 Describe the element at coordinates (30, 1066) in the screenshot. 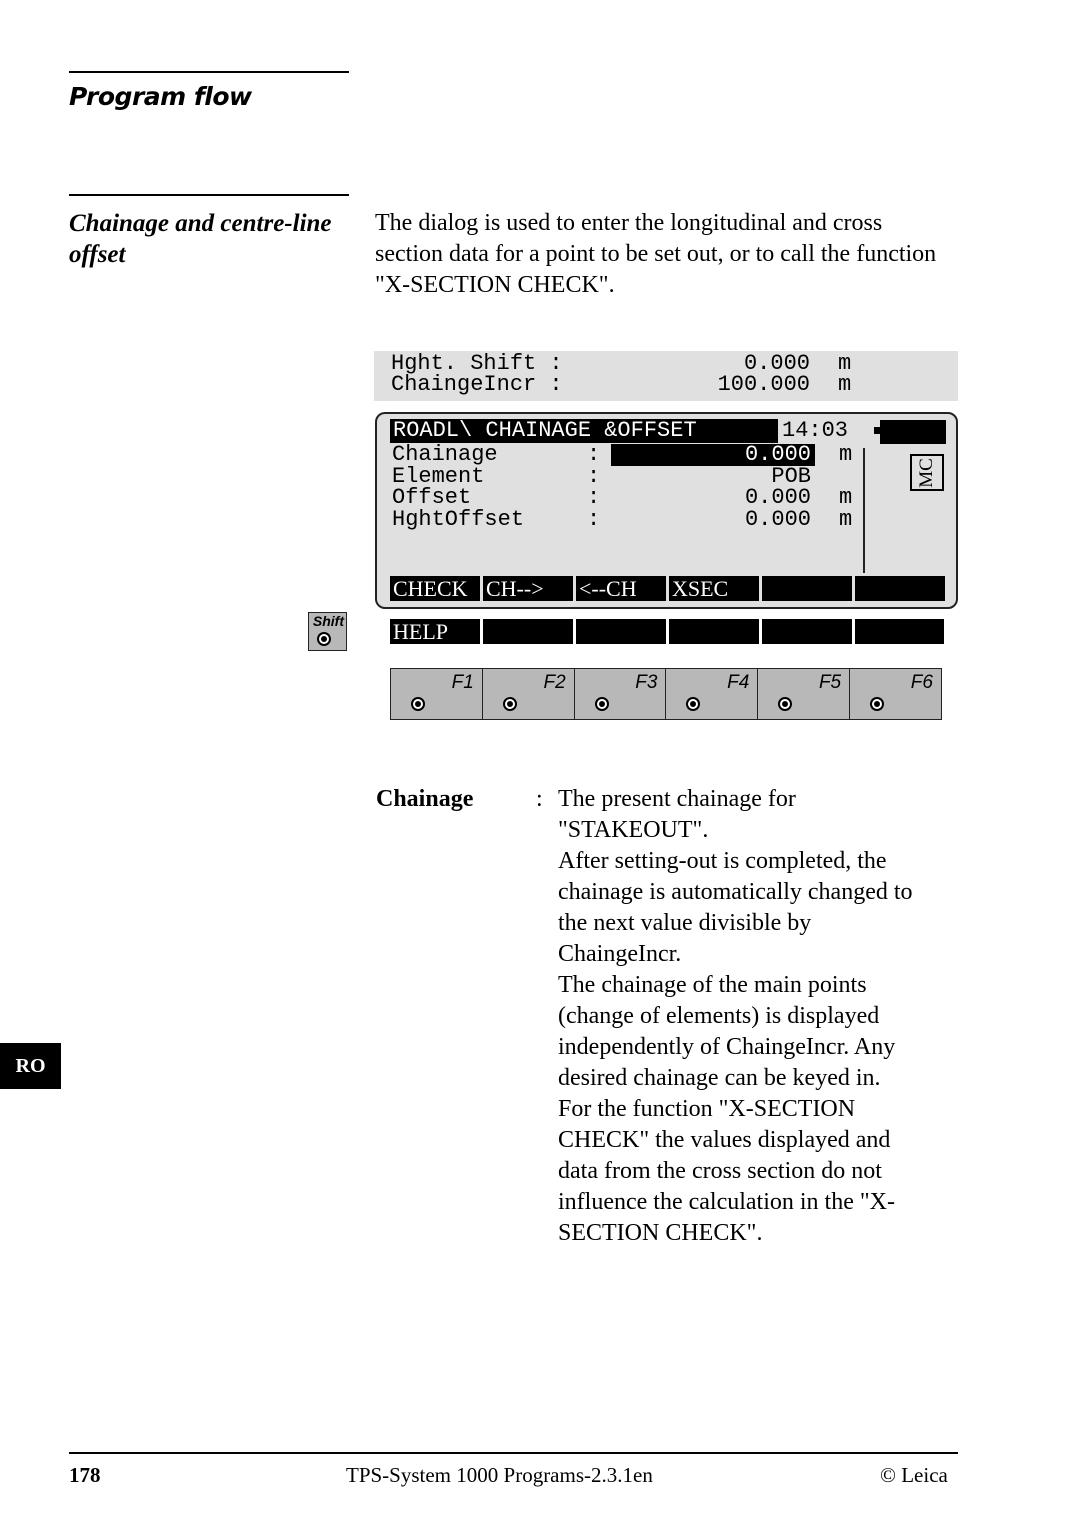

I see `side-tab: RO` at that location.